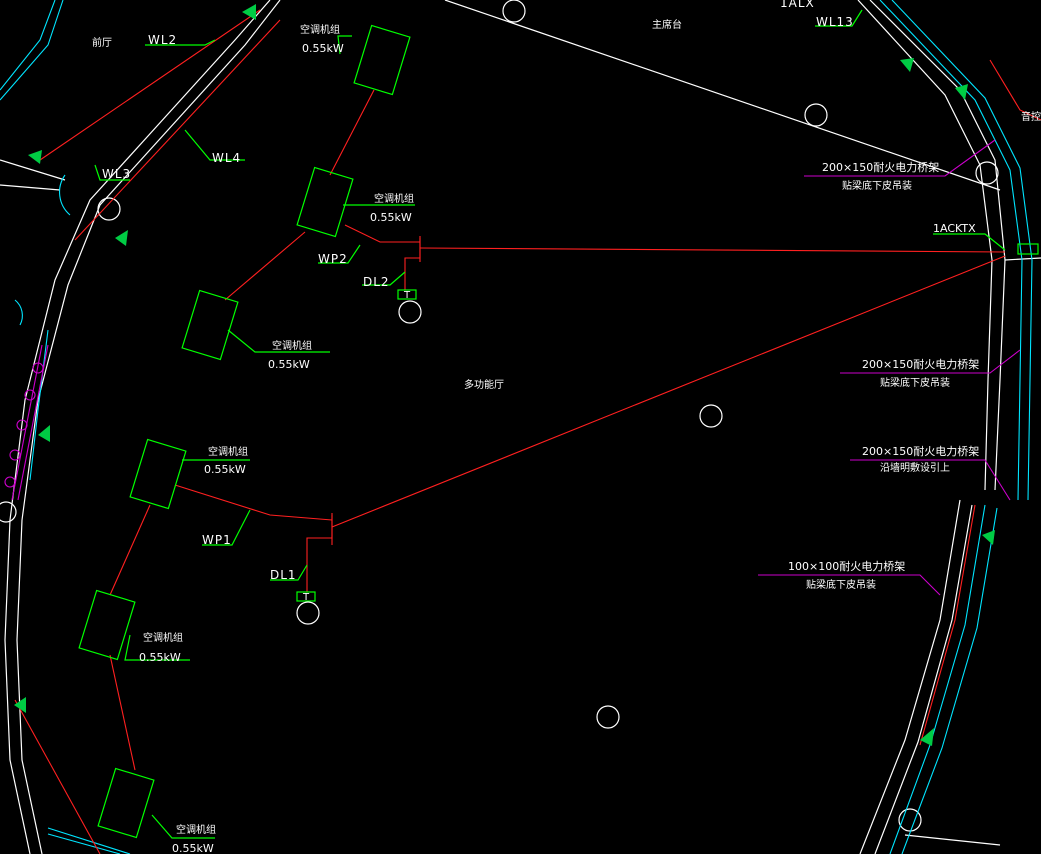 This screenshot has height=854, width=1041. I want to click on circuit-label-dl2: DL2, so click(376, 282).